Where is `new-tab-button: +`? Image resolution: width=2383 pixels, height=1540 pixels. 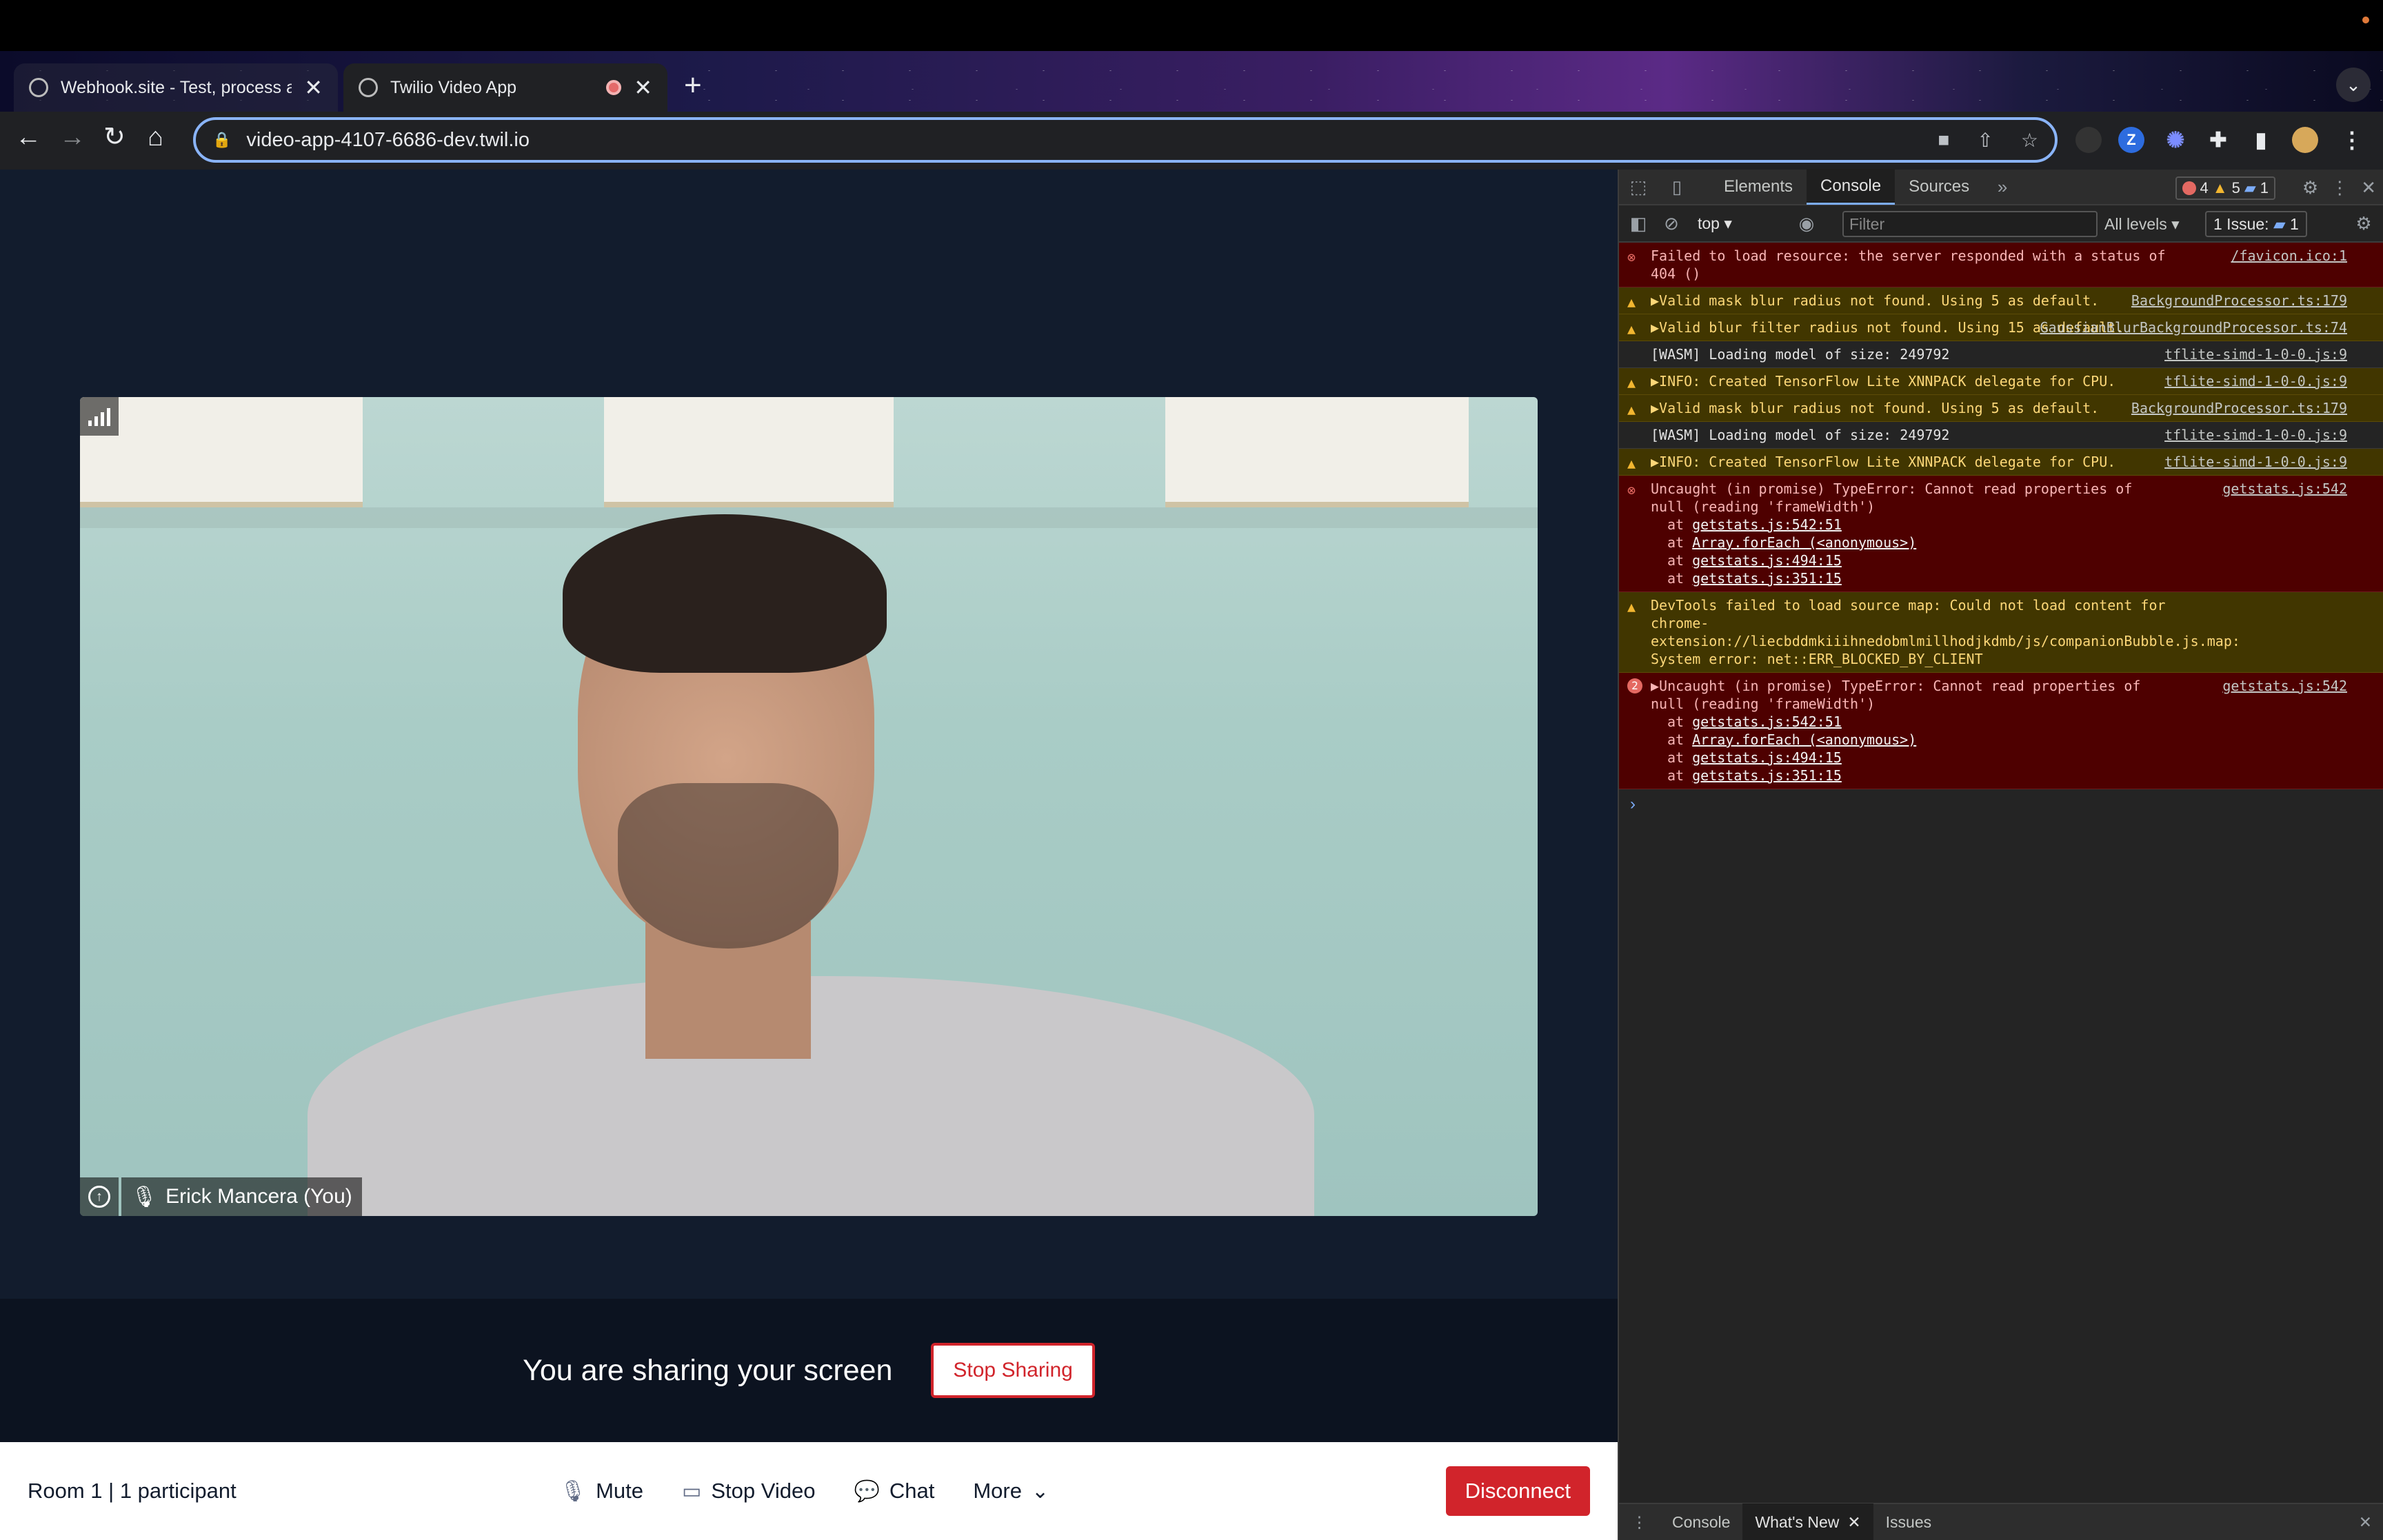
new-tab-button: + is located at coordinates (693, 86).